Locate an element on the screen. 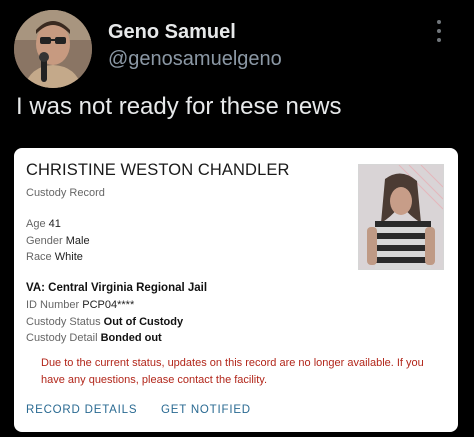 Image resolution: width=474 pixels, height=437 pixels. facility-name: VA: Central Virginia Regional Jail is located at coordinates (117, 288).